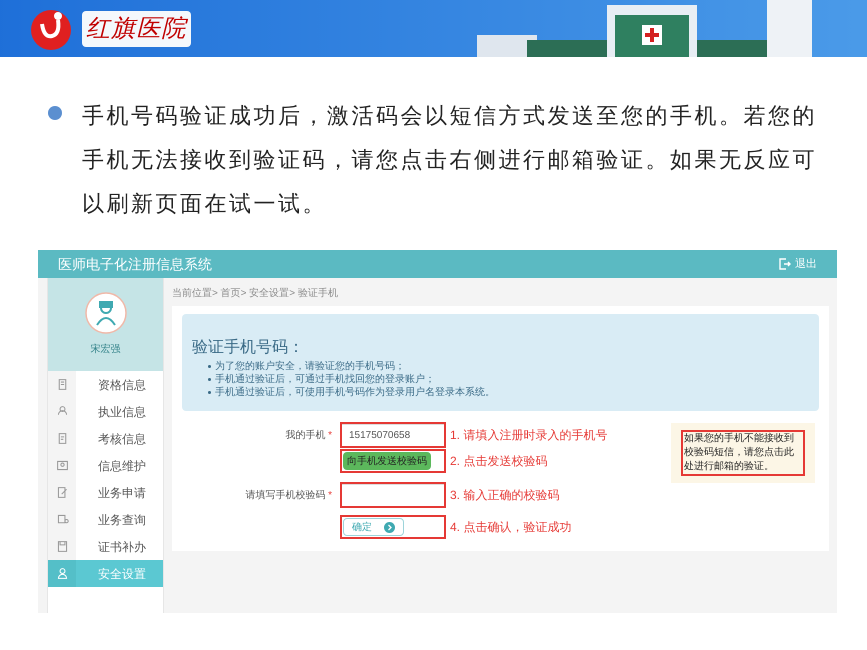 Image resolution: width=867 pixels, height=650 pixels. Describe the element at coordinates (248, 348) in the screenshot. I see `page-heading: 验证手机号码：` at that location.